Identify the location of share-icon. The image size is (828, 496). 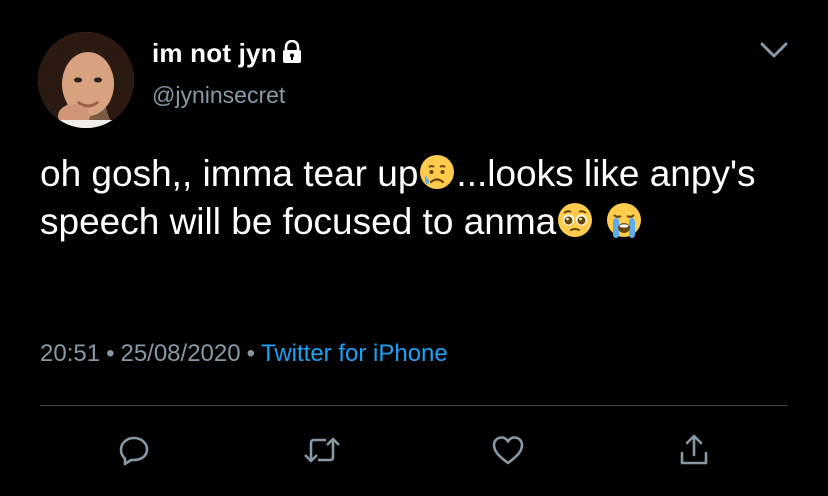
(694, 450).